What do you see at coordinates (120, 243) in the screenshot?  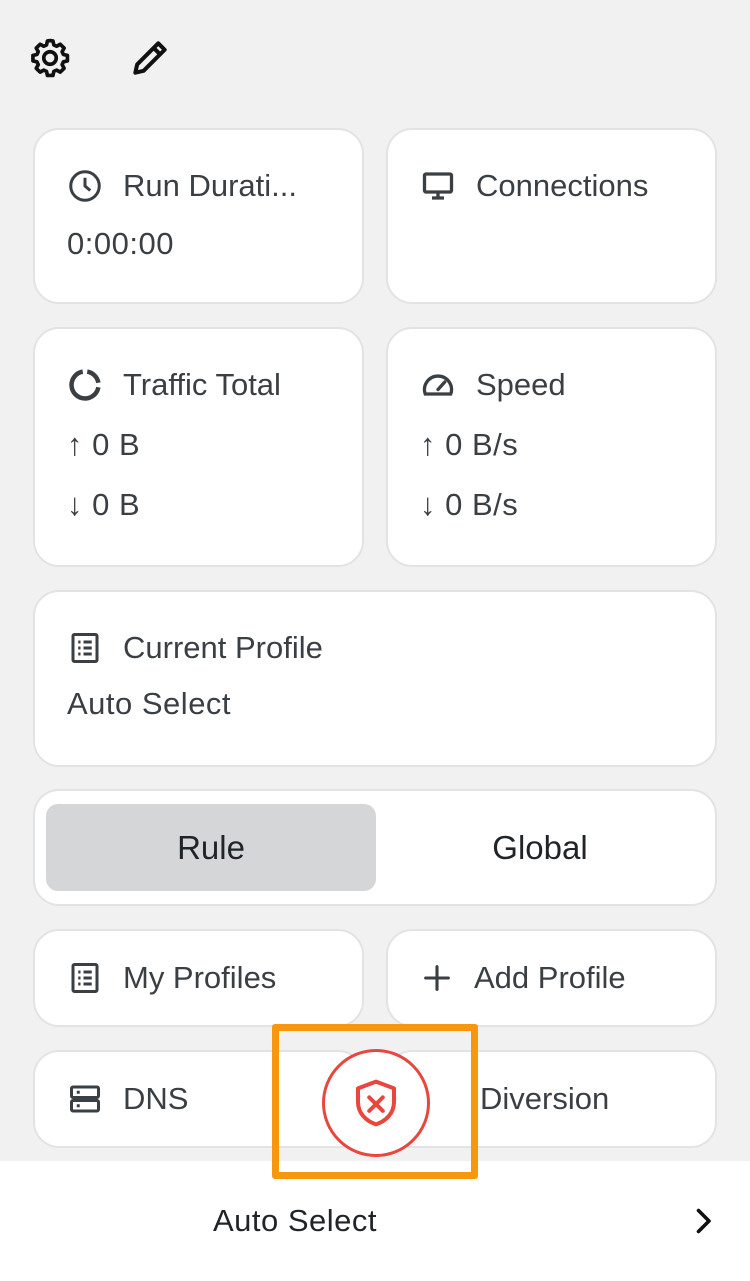 I see `run-duration-value: 0:00:00` at bounding box center [120, 243].